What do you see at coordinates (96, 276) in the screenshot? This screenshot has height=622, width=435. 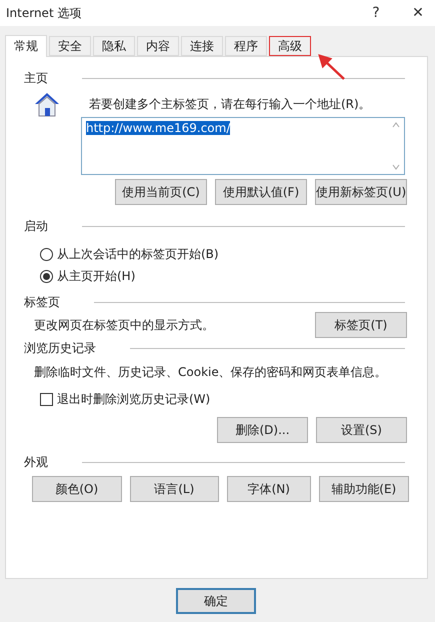 I see `radio-label: 从主页开始(H)` at bounding box center [96, 276].